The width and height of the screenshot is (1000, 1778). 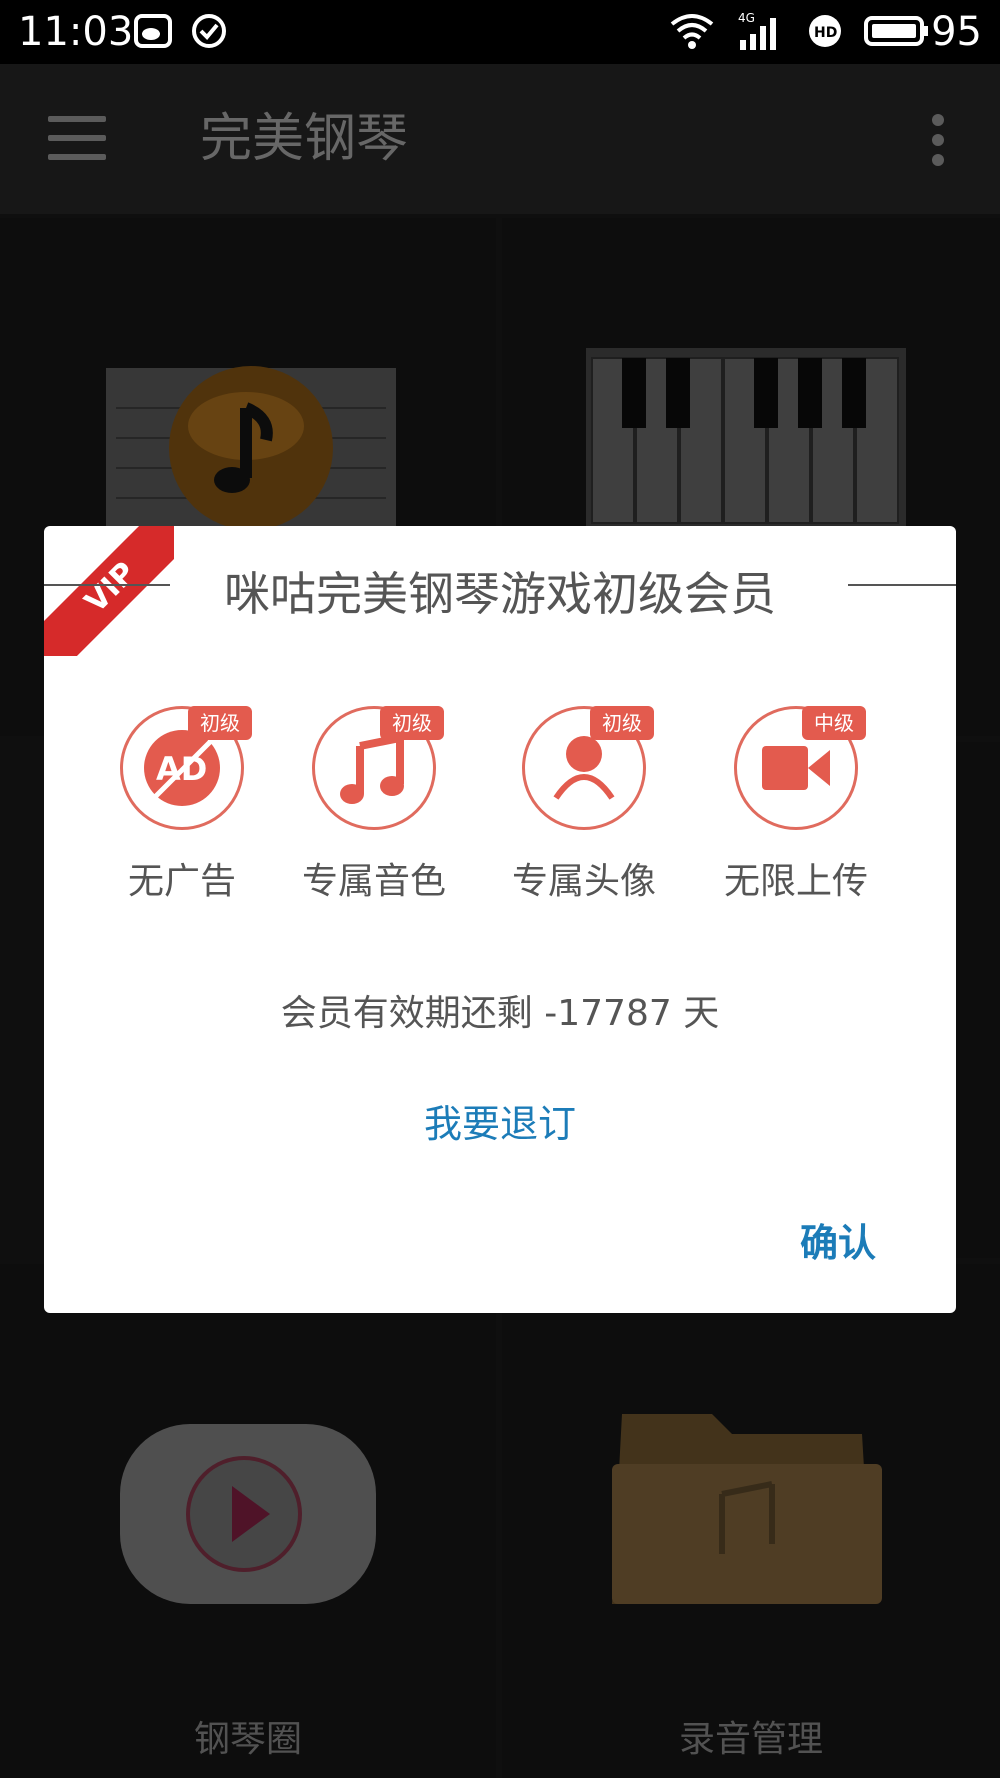 What do you see at coordinates (757, 30) in the screenshot?
I see `signal-4g-icon: 4G` at bounding box center [757, 30].